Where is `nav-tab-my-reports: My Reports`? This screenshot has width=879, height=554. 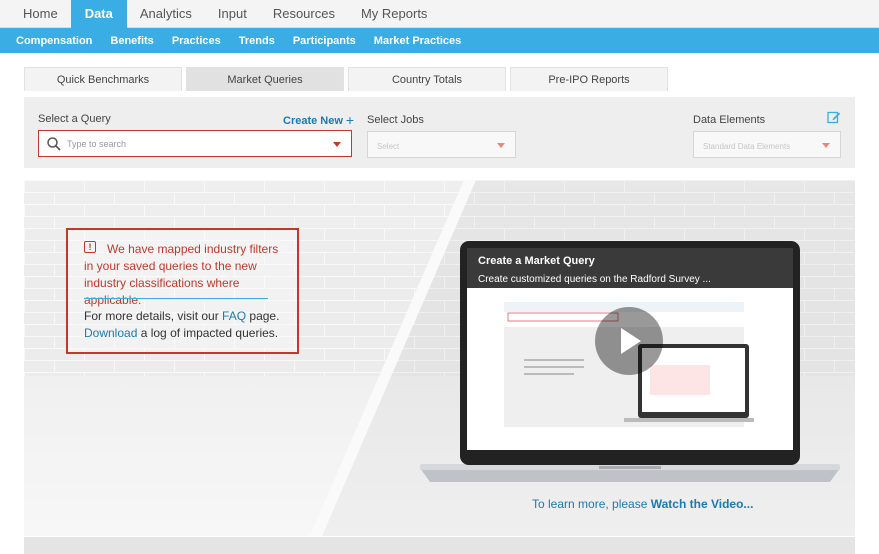 nav-tab-my-reports: My Reports is located at coordinates (394, 14).